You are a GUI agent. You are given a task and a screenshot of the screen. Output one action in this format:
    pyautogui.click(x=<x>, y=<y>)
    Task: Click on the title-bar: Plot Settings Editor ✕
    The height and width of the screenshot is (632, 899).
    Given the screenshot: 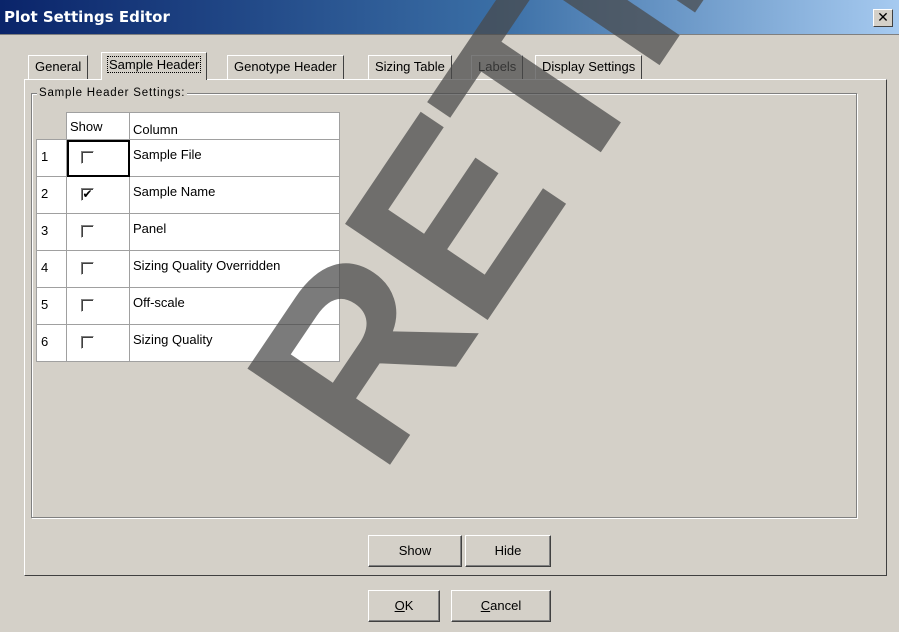 What is the action you would take?
    pyautogui.click(x=449, y=17)
    